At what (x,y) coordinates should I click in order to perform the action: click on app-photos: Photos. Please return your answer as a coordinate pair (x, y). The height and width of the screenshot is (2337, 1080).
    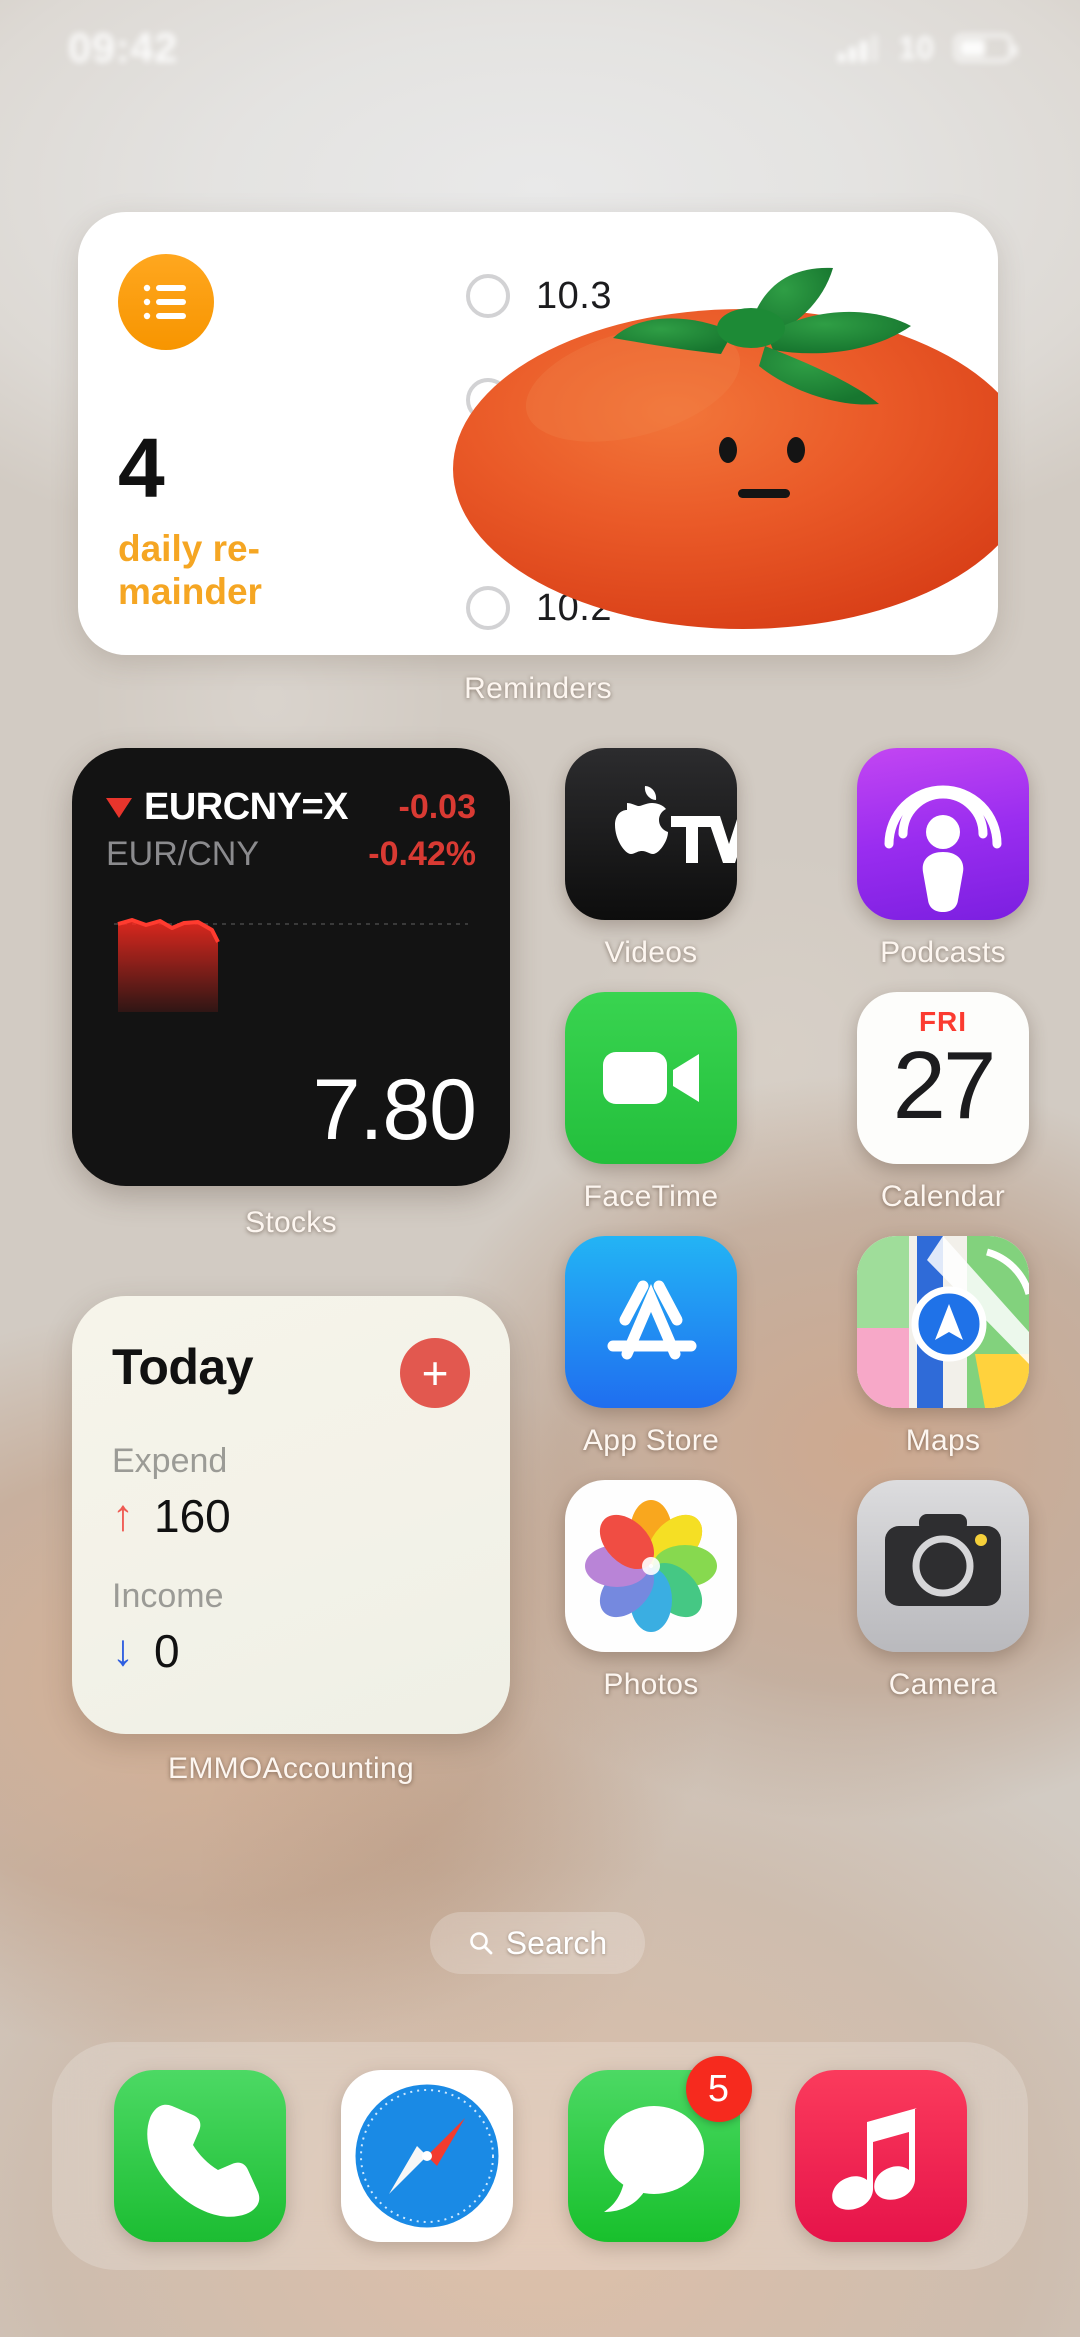
    Looking at the image, I should click on (651, 1591).